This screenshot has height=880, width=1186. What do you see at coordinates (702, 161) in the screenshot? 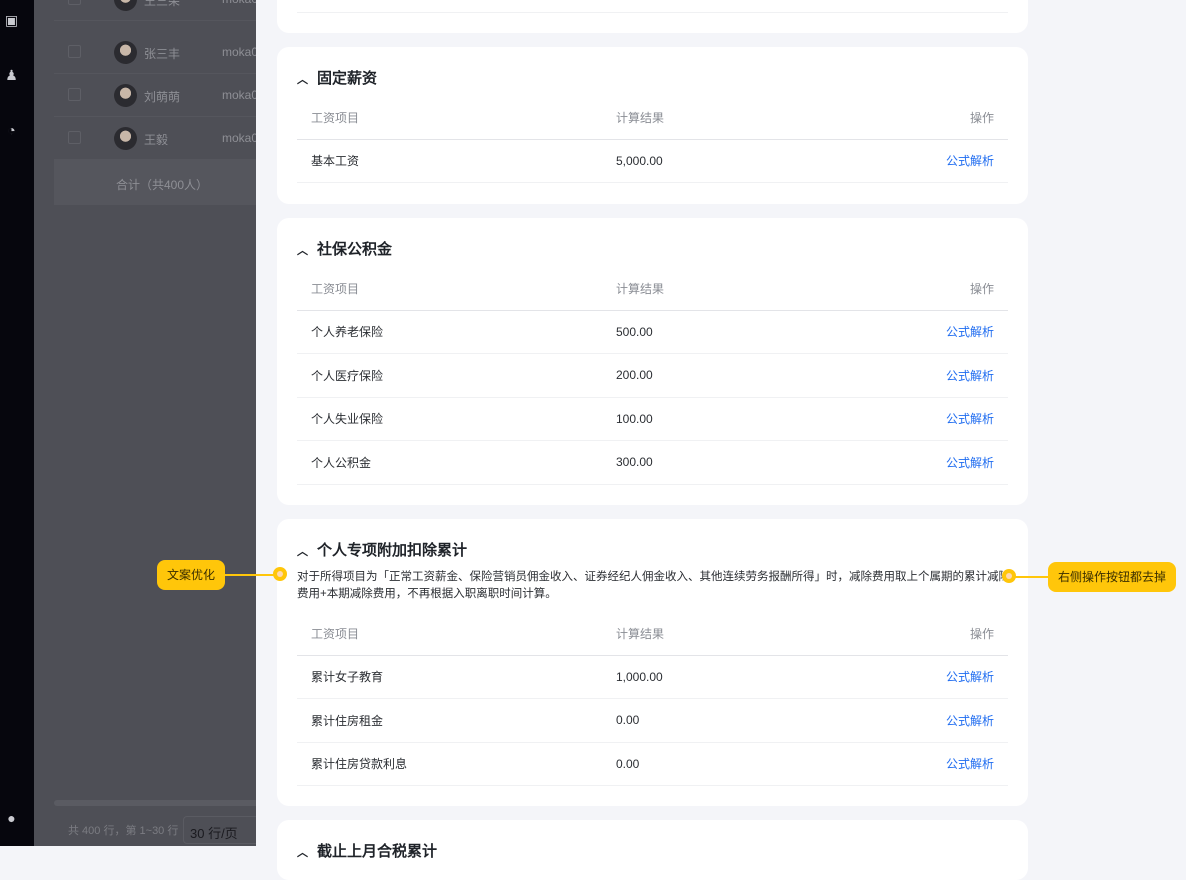
I see `item-value: 5,000.00` at bounding box center [702, 161].